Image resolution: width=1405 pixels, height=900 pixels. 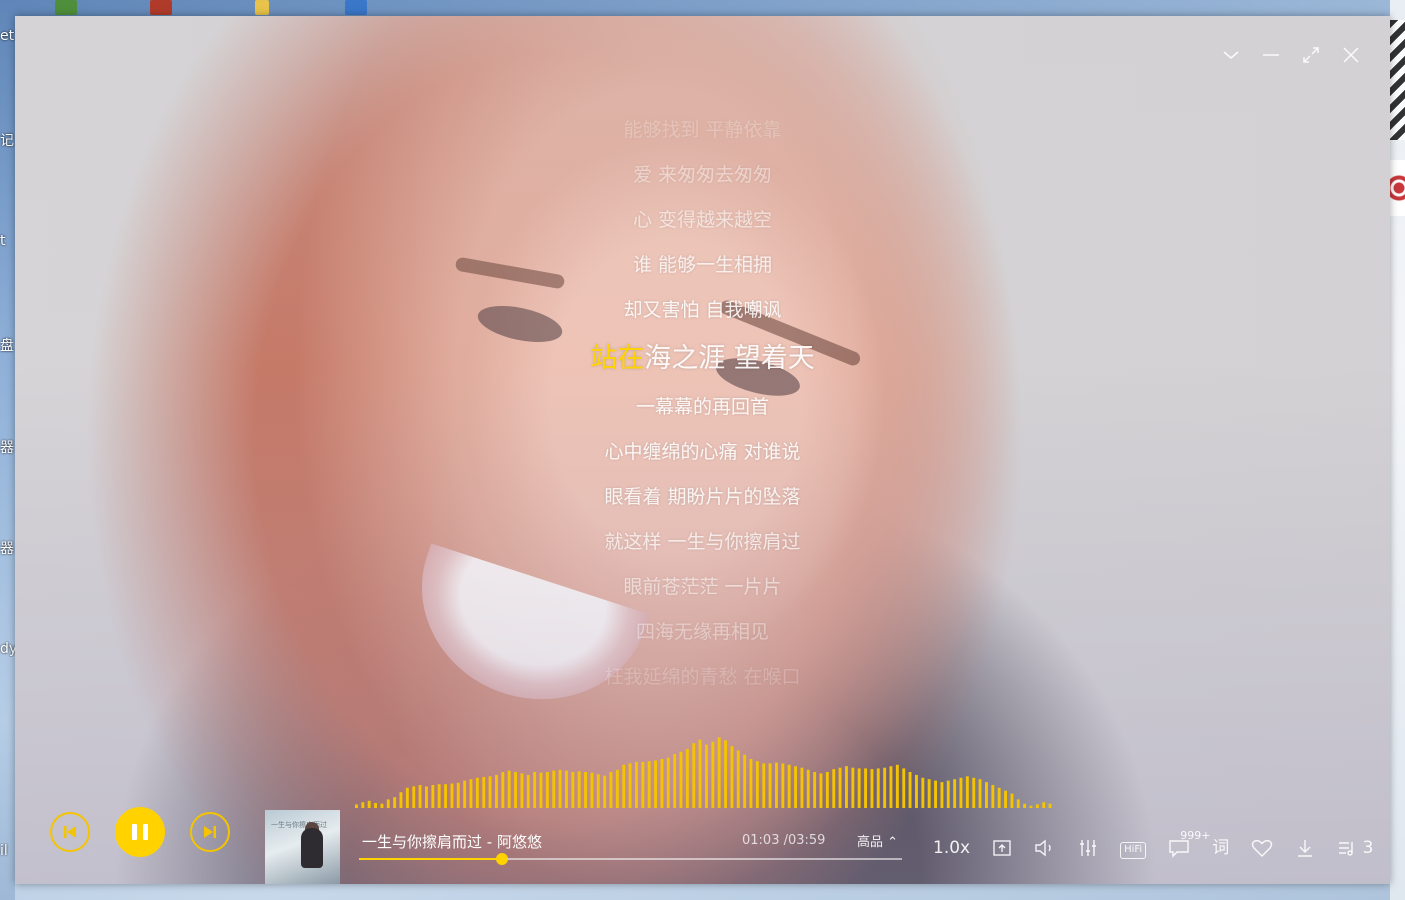 What do you see at coordinates (806, 840) in the screenshot?
I see `duration-time: 03:59` at bounding box center [806, 840].